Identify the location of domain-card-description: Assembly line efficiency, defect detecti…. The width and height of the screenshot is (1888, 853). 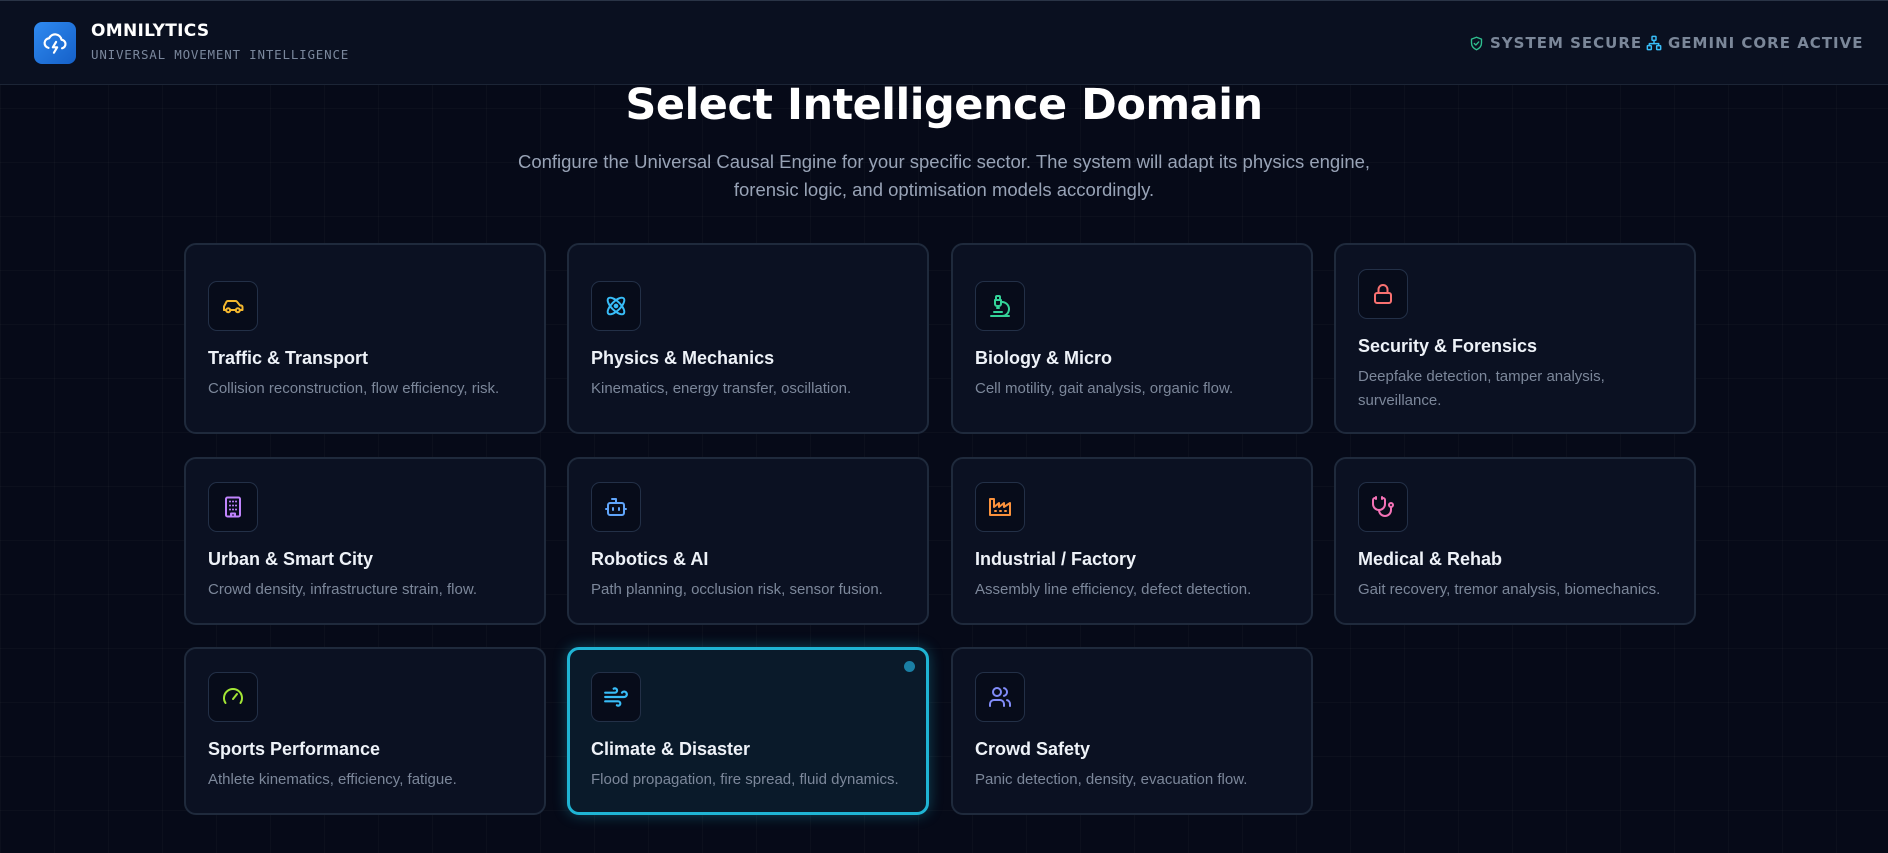
(1113, 589).